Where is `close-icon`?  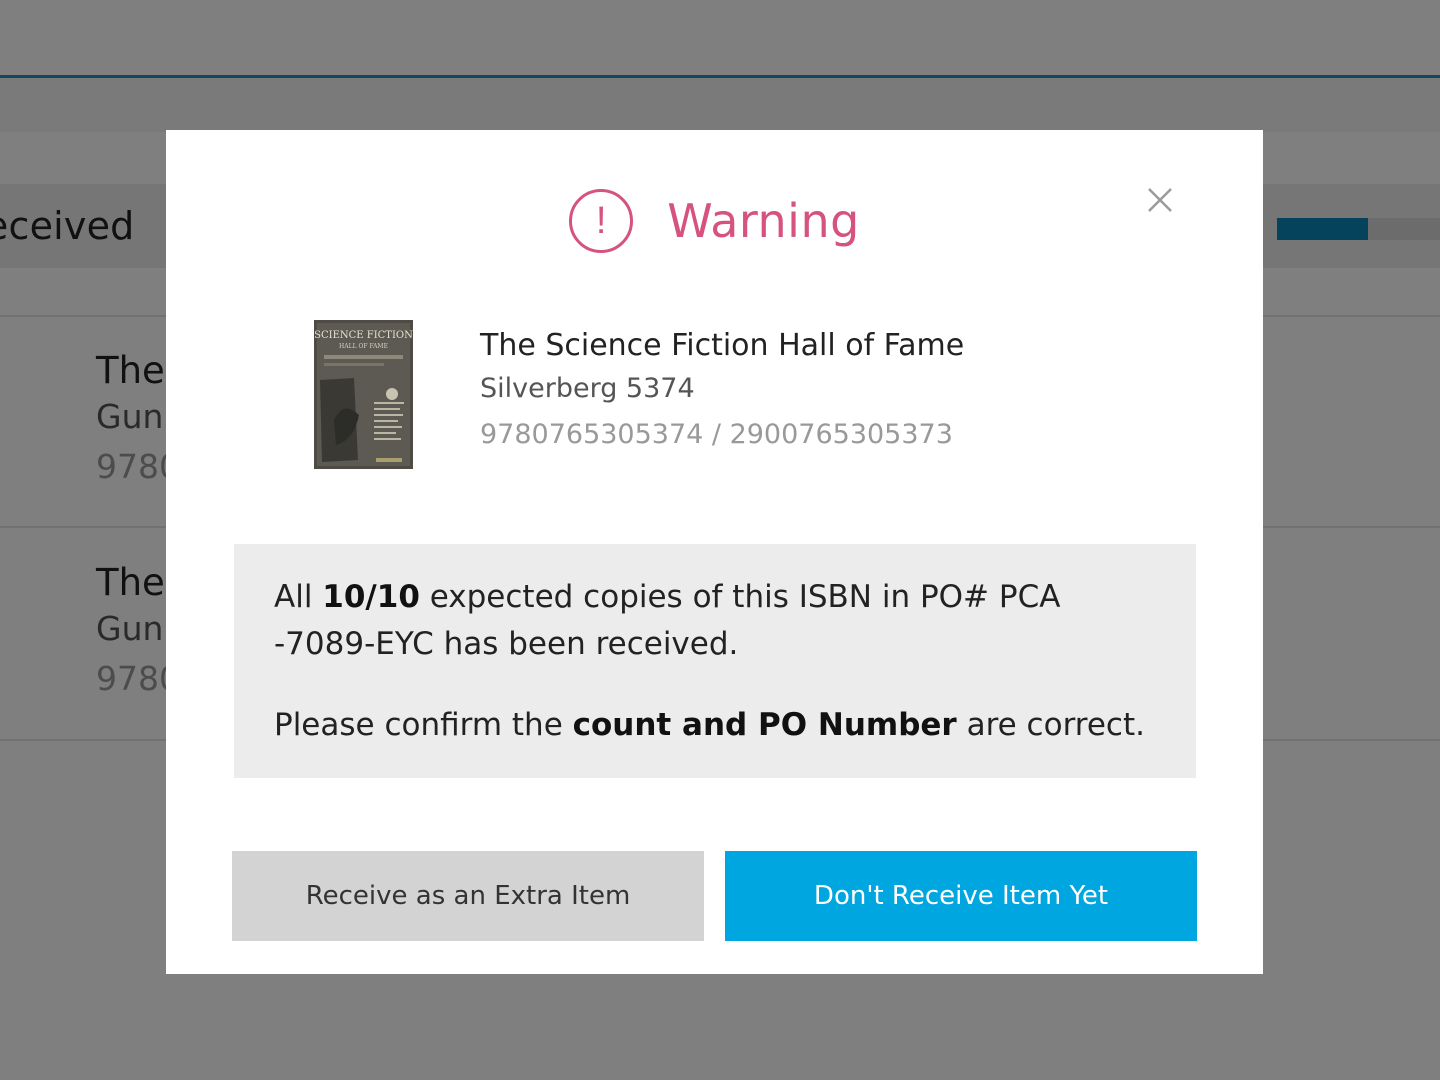
close-icon is located at coordinates (1160, 200).